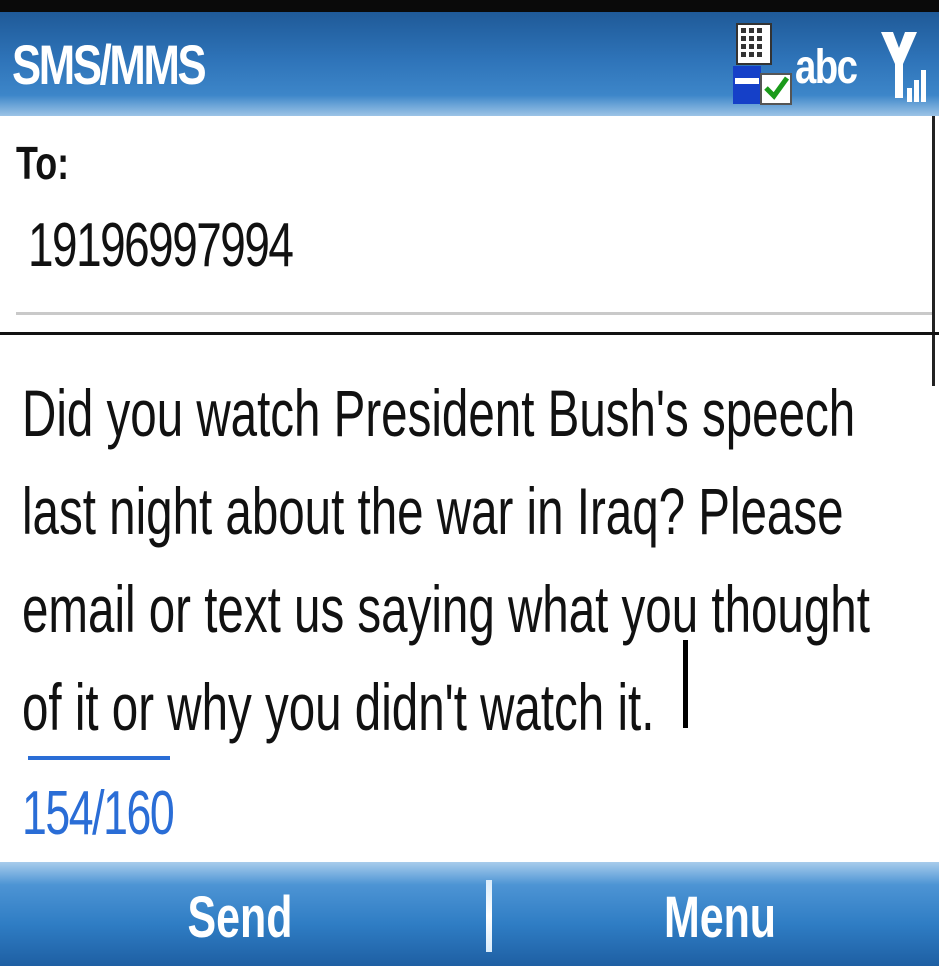 The image size is (939, 966). Describe the element at coordinates (720, 919) in the screenshot. I see `menu-softkey: Menu` at that location.